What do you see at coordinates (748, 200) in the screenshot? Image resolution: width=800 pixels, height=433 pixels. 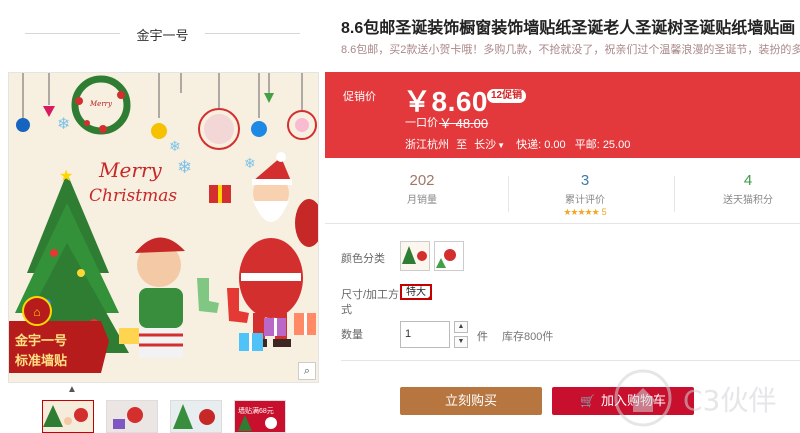 I see `stat-label: 送天猫积分` at bounding box center [748, 200].